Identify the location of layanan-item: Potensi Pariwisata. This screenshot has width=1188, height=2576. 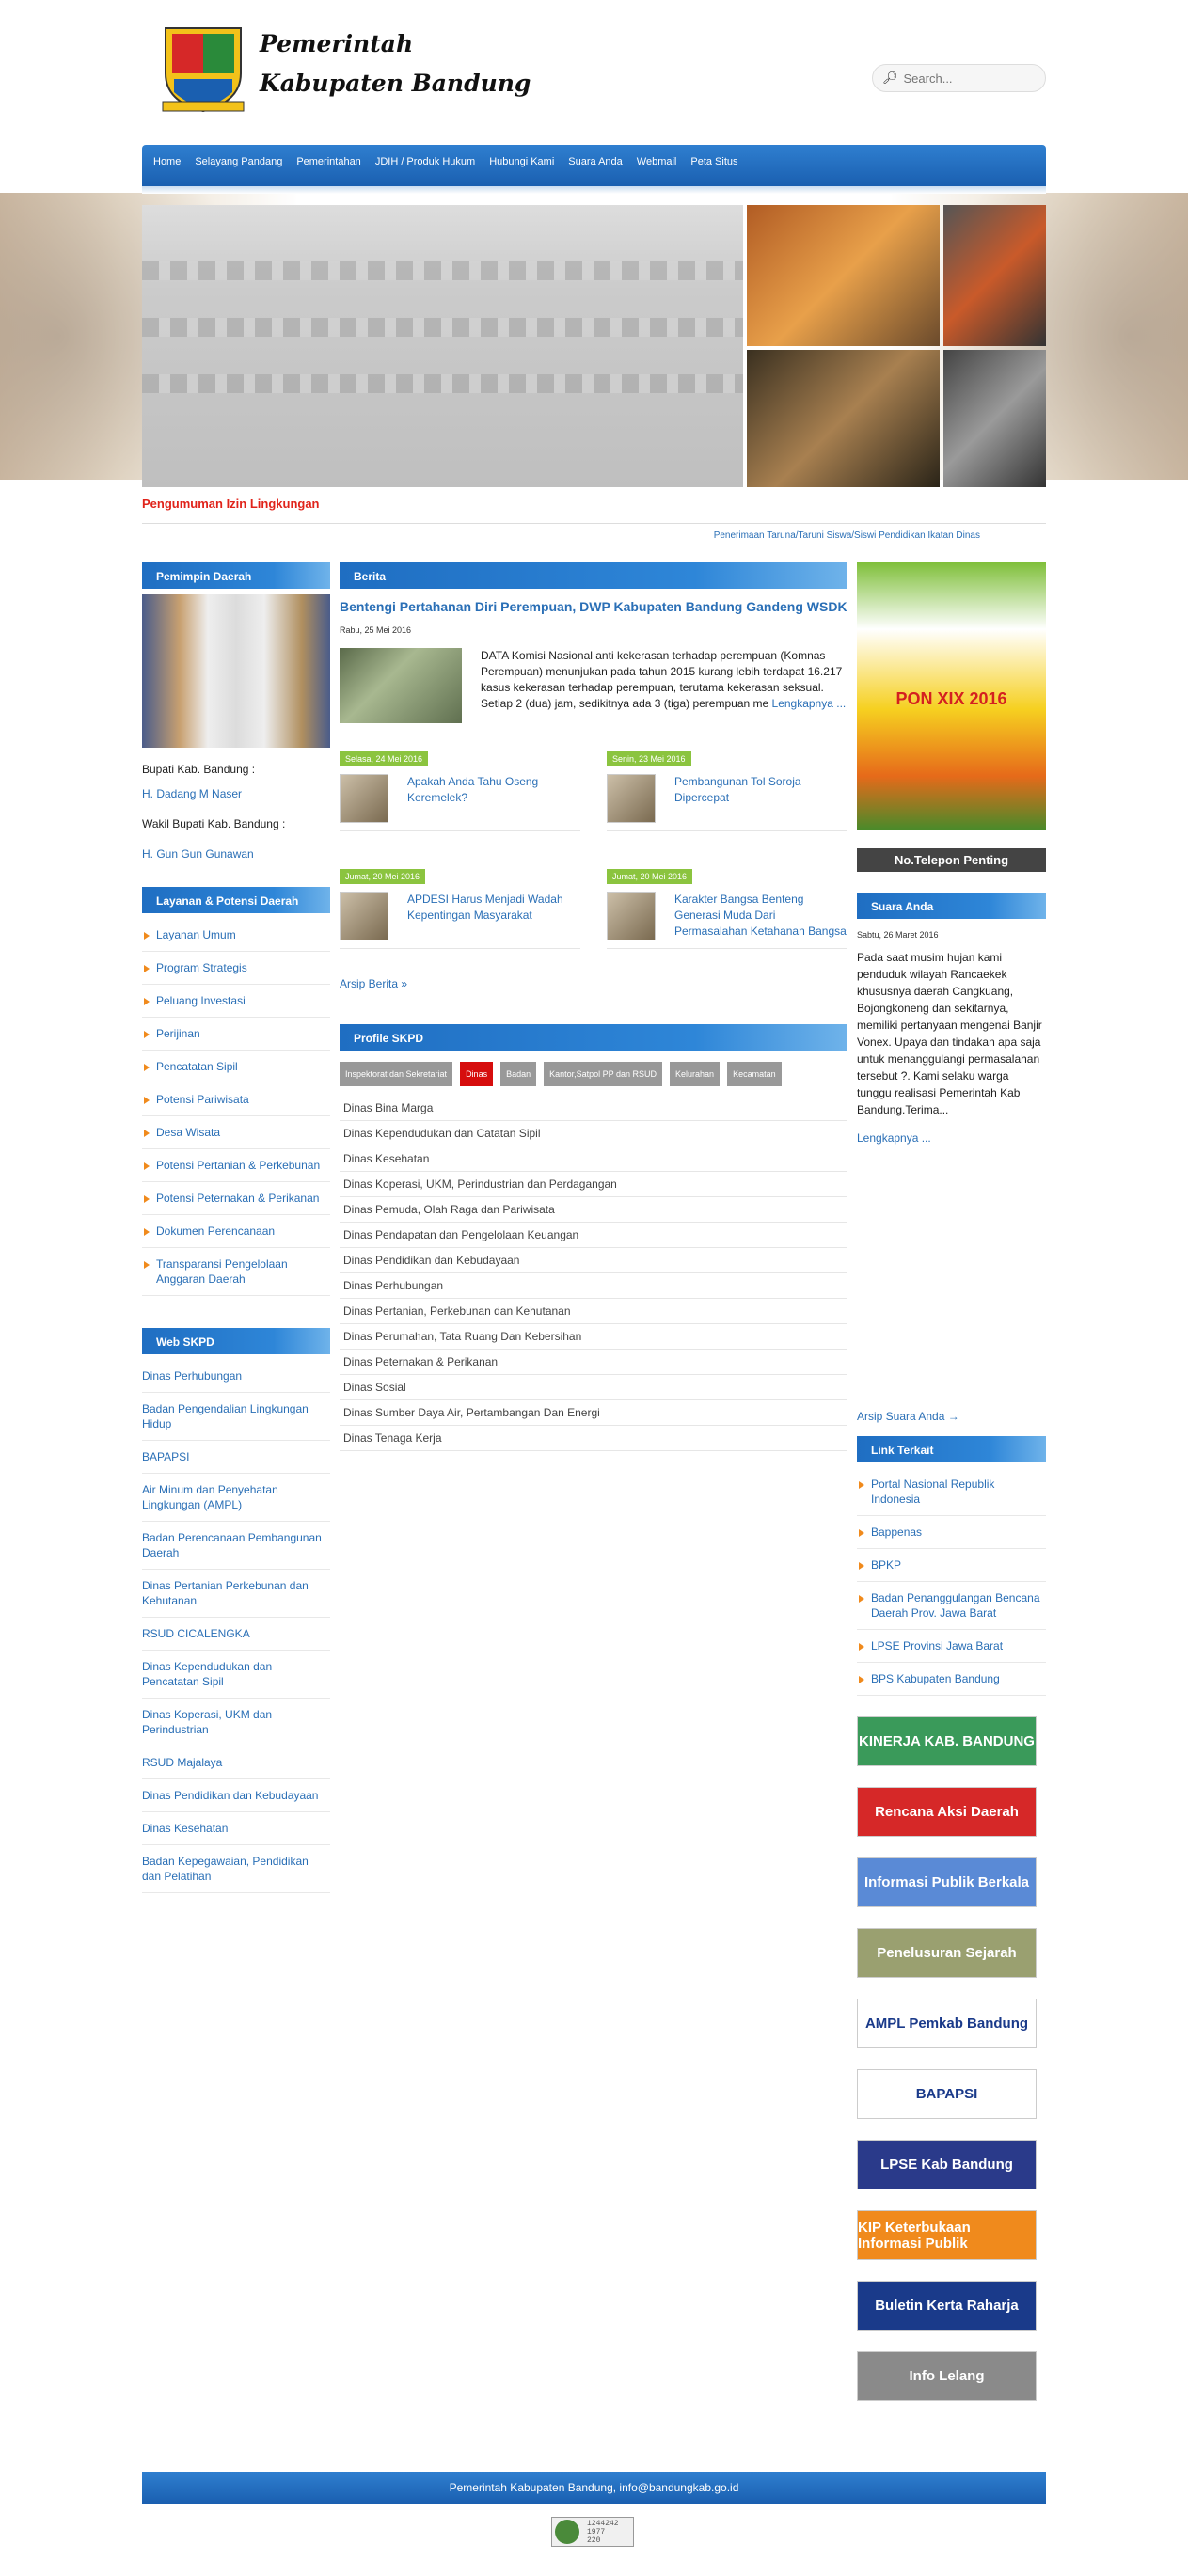
(236, 1099).